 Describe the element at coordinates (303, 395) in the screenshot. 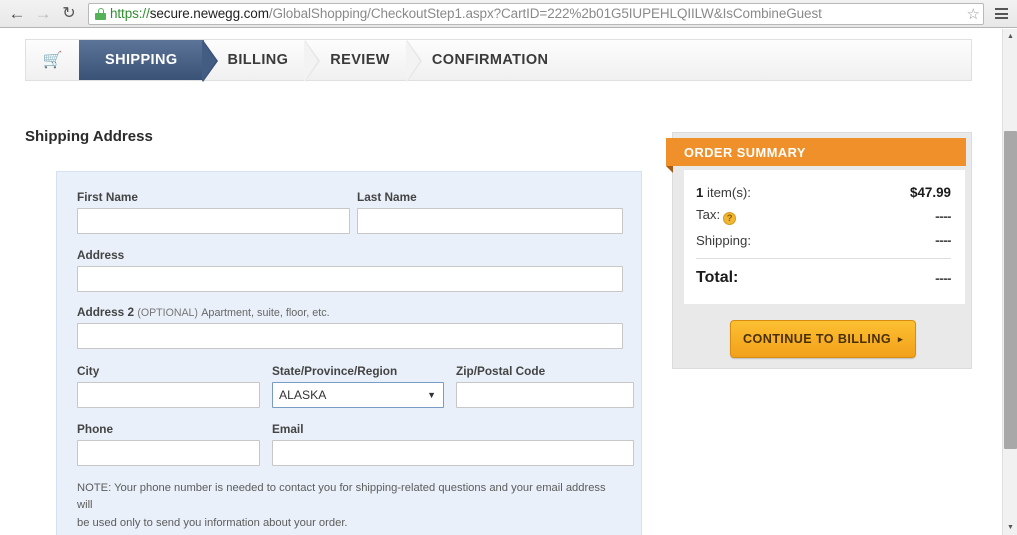

I see `state-select-value: ALASKA` at that location.